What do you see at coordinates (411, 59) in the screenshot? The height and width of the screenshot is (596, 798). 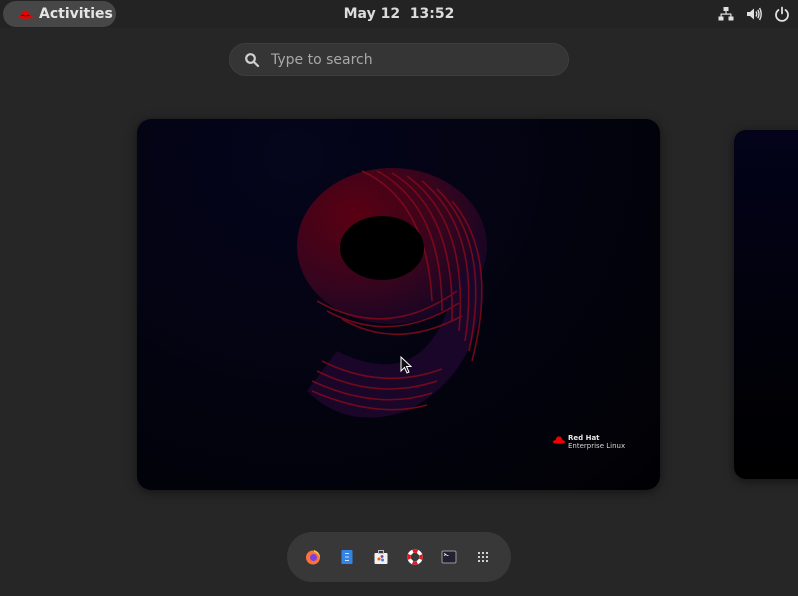 I see `search-input` at bounding box center [411, 59].